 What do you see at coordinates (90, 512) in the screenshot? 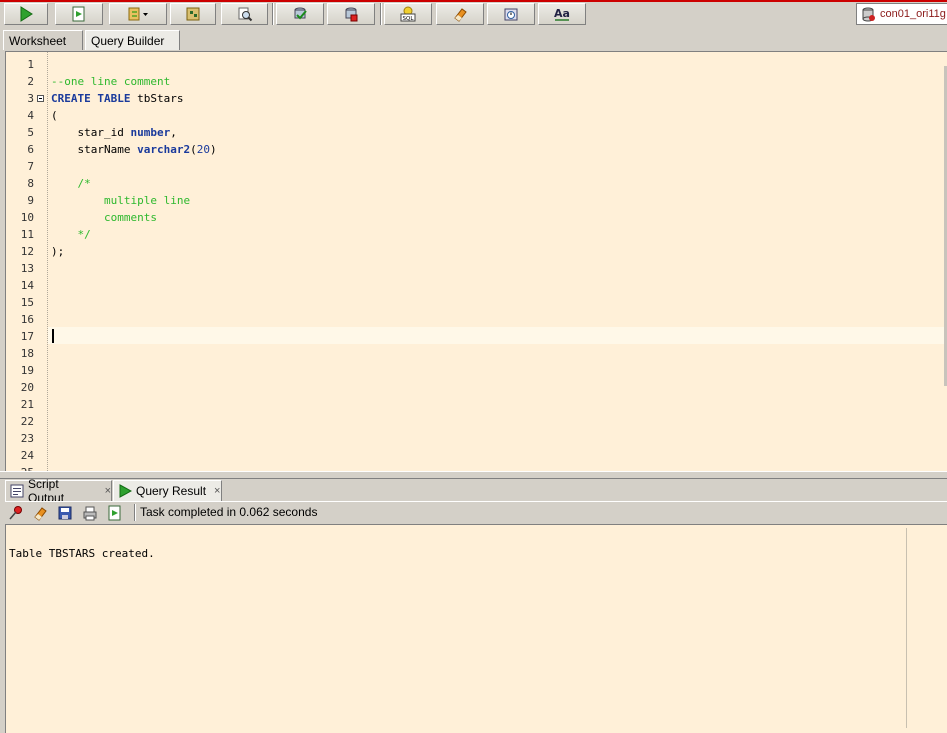
I see `print-output-button` at bounding box center [90, 512].